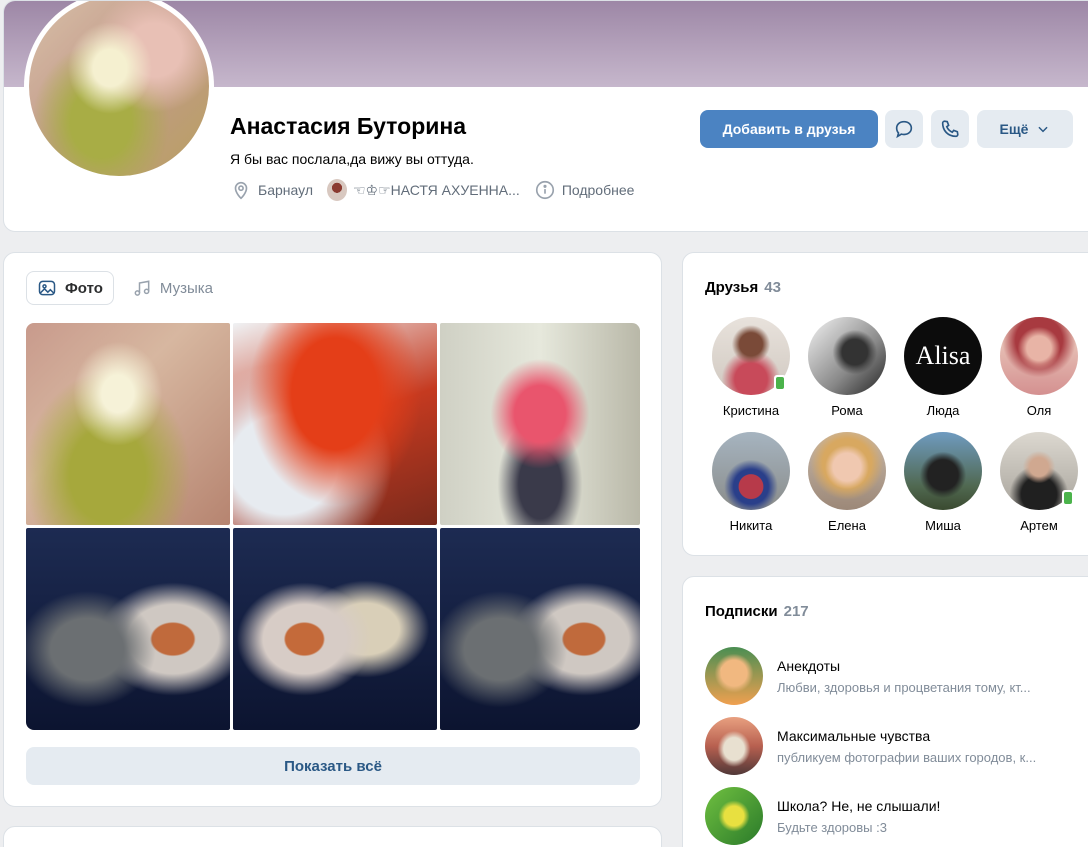 The width and height of the screenshot is (1088, 847). I want to click on friend-name: Оля, so click(1039, 410).